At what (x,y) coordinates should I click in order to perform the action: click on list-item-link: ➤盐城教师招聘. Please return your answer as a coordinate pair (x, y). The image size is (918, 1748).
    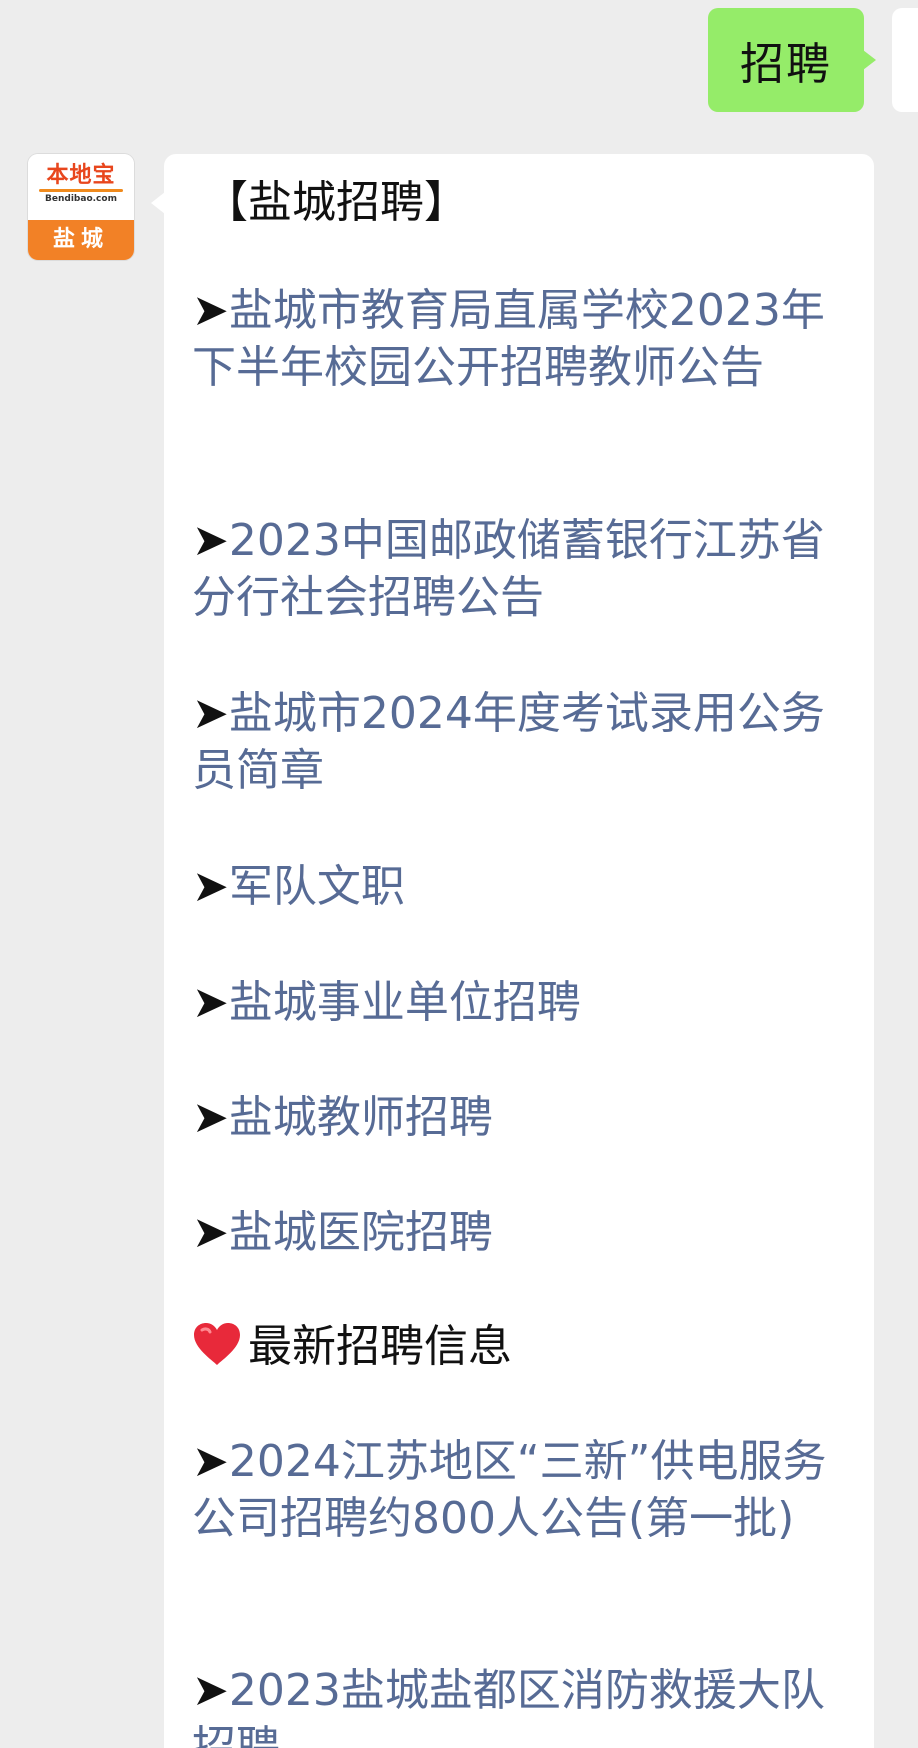
    Looking at the image, I should click on (523, 1117).